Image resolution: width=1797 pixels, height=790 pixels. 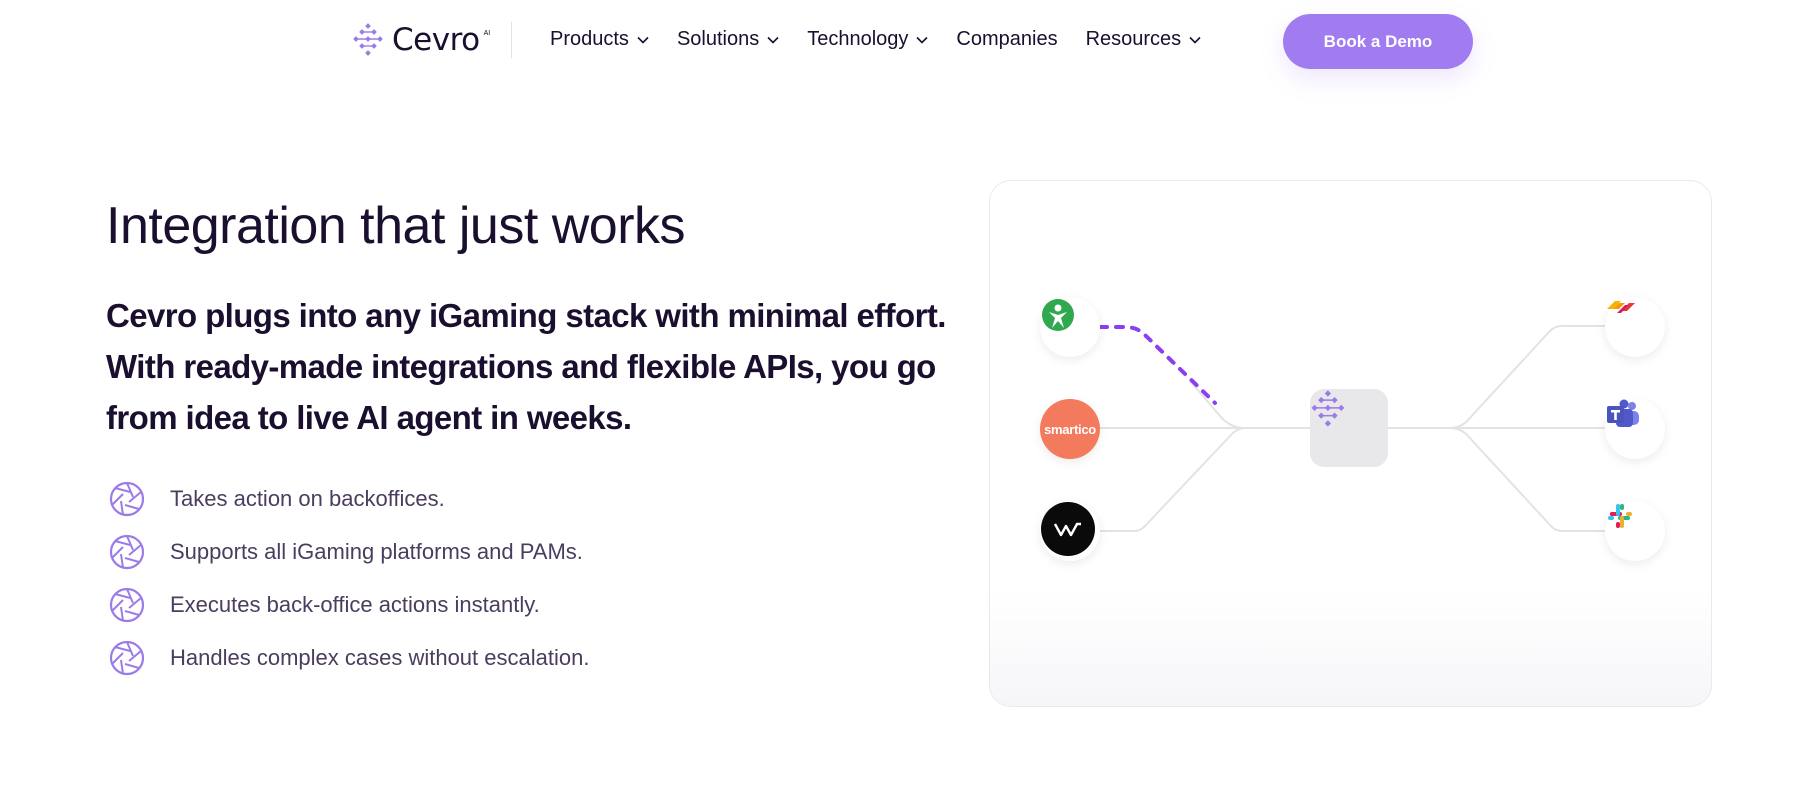 I want to click on feature-text: Executes back-office actions instantly., so click(x=355, y=604).